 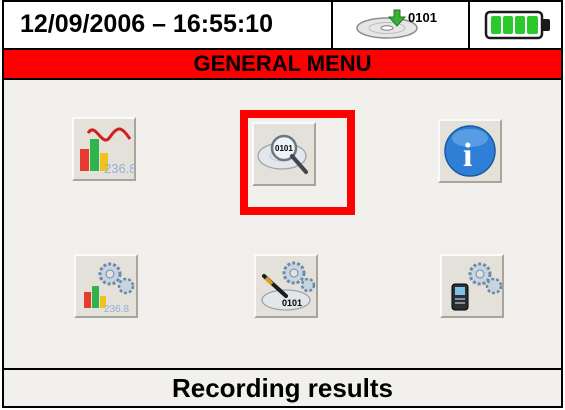 What do you see at coordinates (146, 24) in the screenshot?
I see `datetime-readout: 12/09/2006 – 16:55:10` at bounding box center [146, 24].